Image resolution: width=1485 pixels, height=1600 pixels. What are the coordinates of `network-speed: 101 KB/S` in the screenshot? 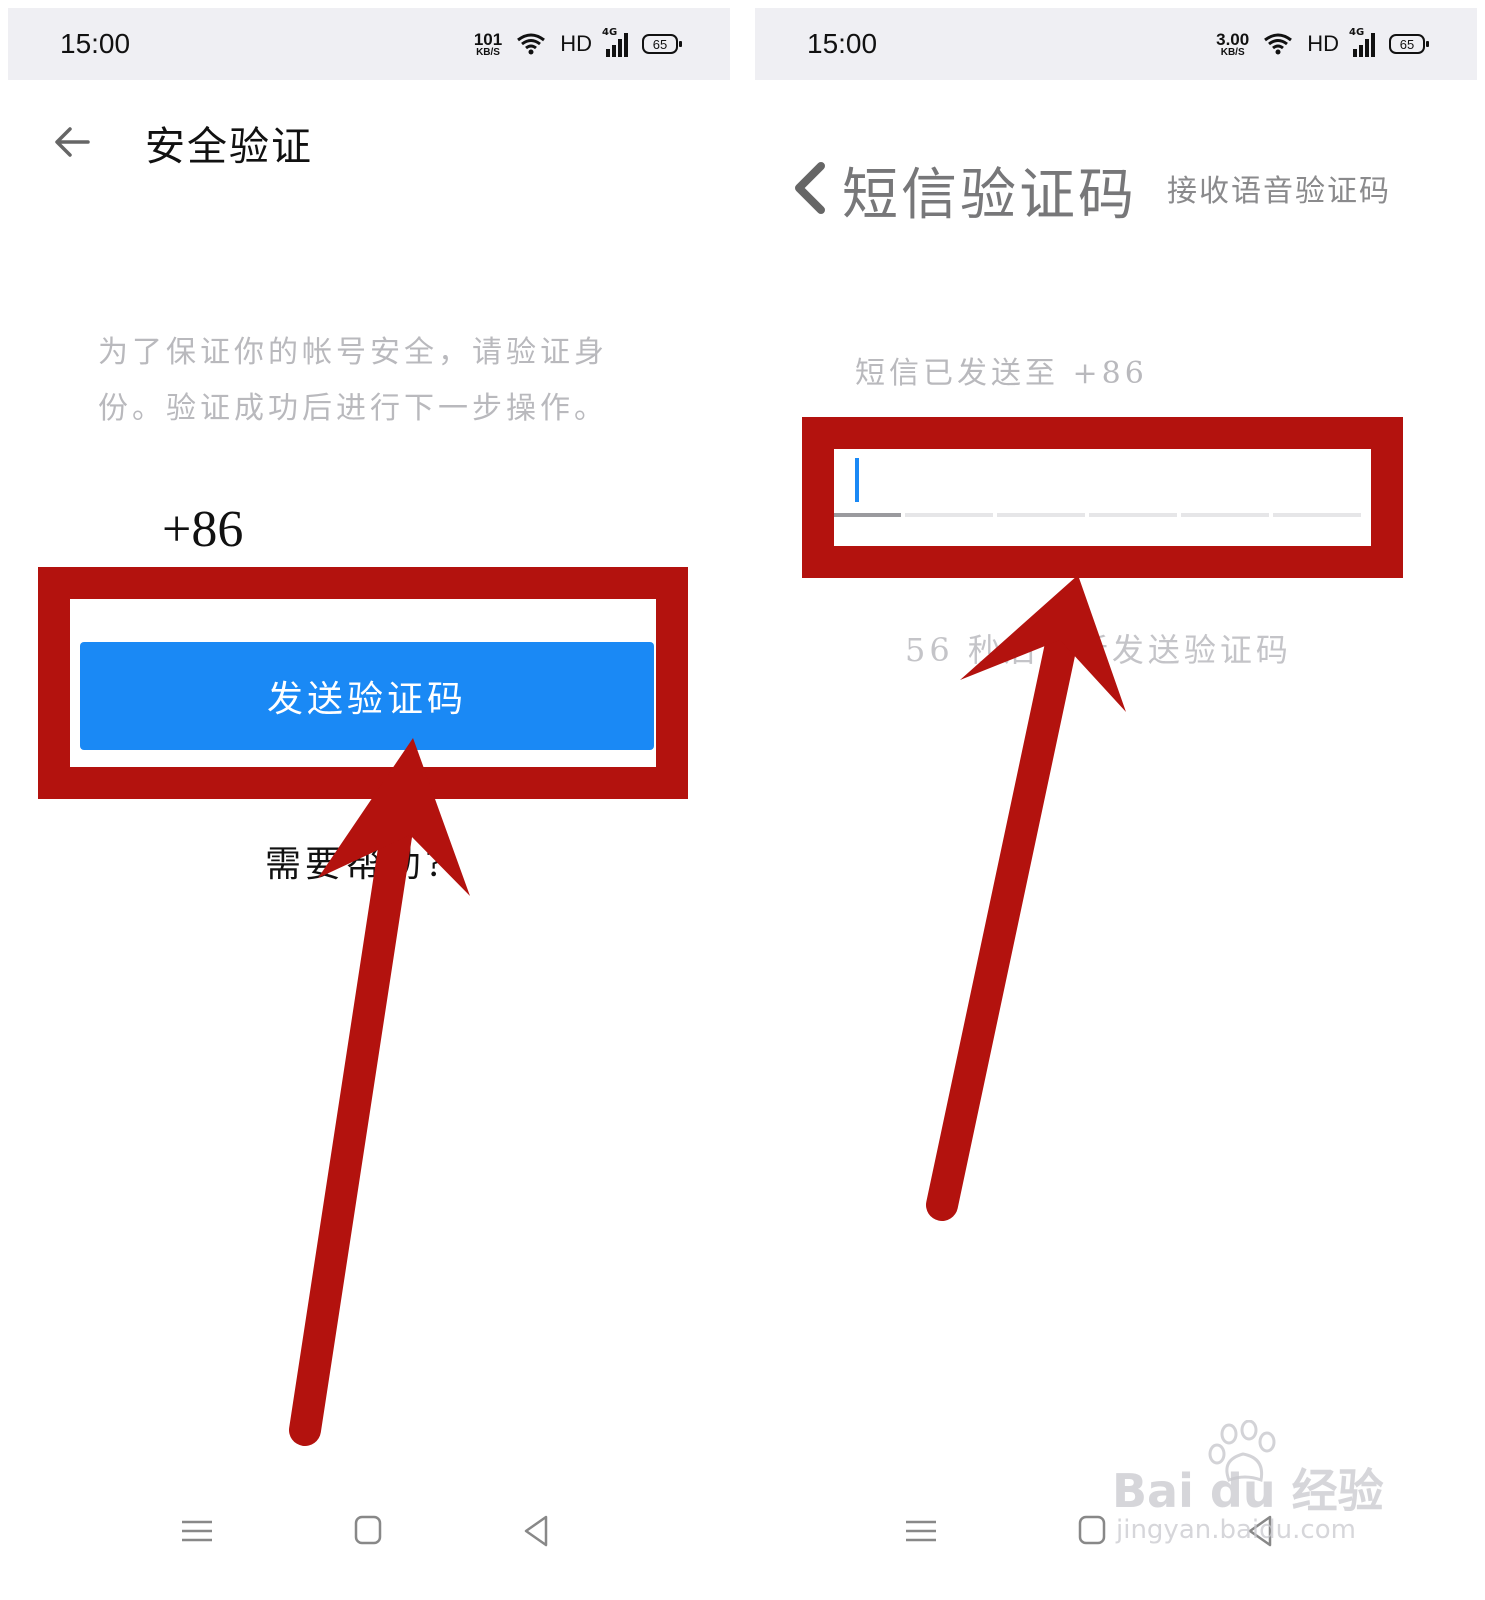 It's located at (488, 44).